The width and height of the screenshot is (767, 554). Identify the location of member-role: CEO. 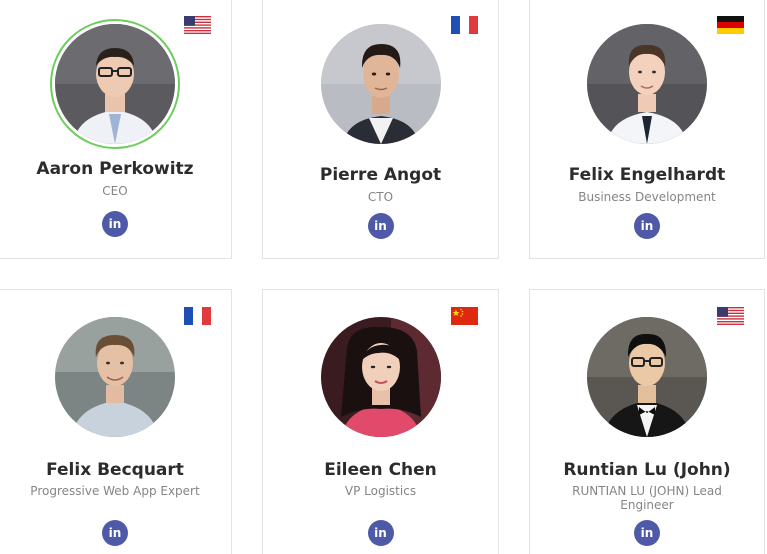
(115, 191).